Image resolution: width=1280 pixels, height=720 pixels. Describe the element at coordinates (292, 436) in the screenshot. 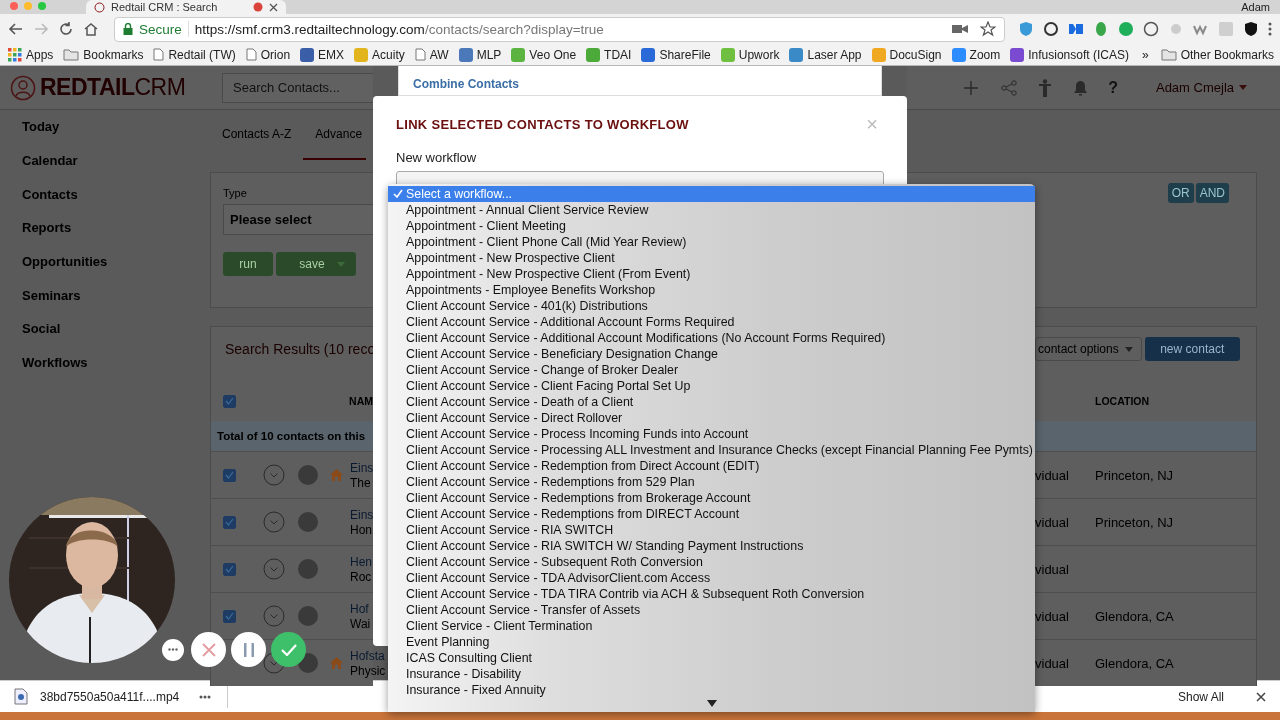

I see `total-banner: Total of 10 contacts on this` at that location.